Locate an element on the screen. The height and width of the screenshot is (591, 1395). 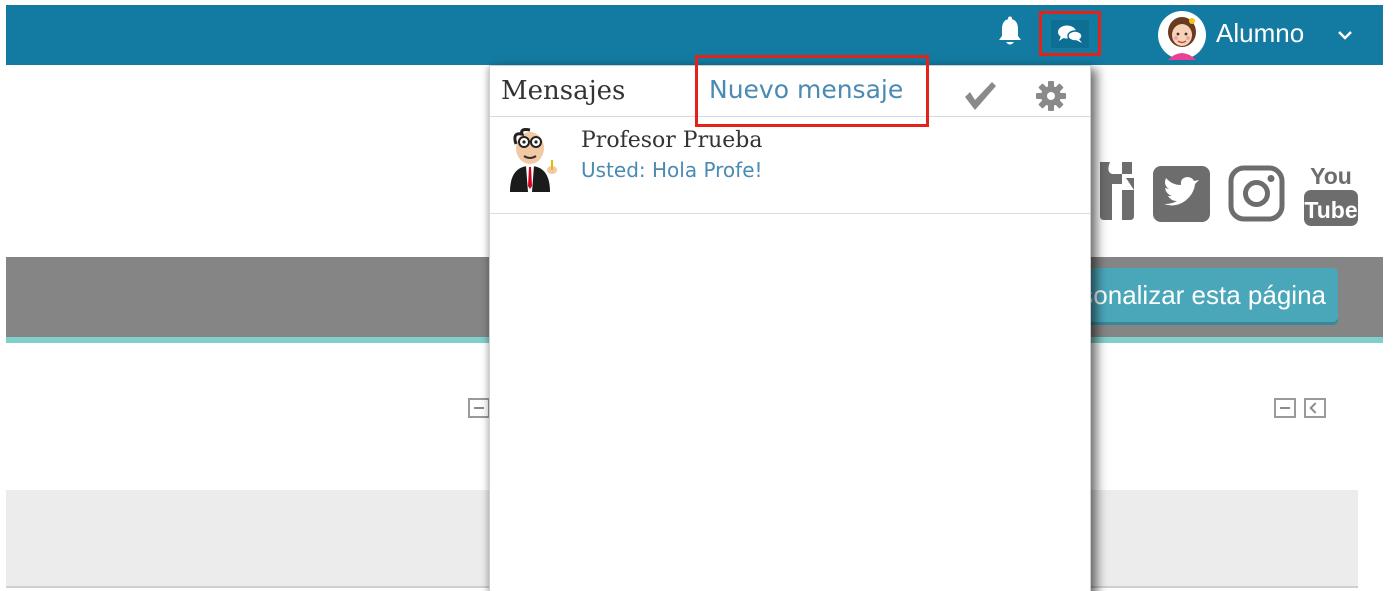
thread-preview: Usted: Hola Profe! is located at coordinates (672, 170).